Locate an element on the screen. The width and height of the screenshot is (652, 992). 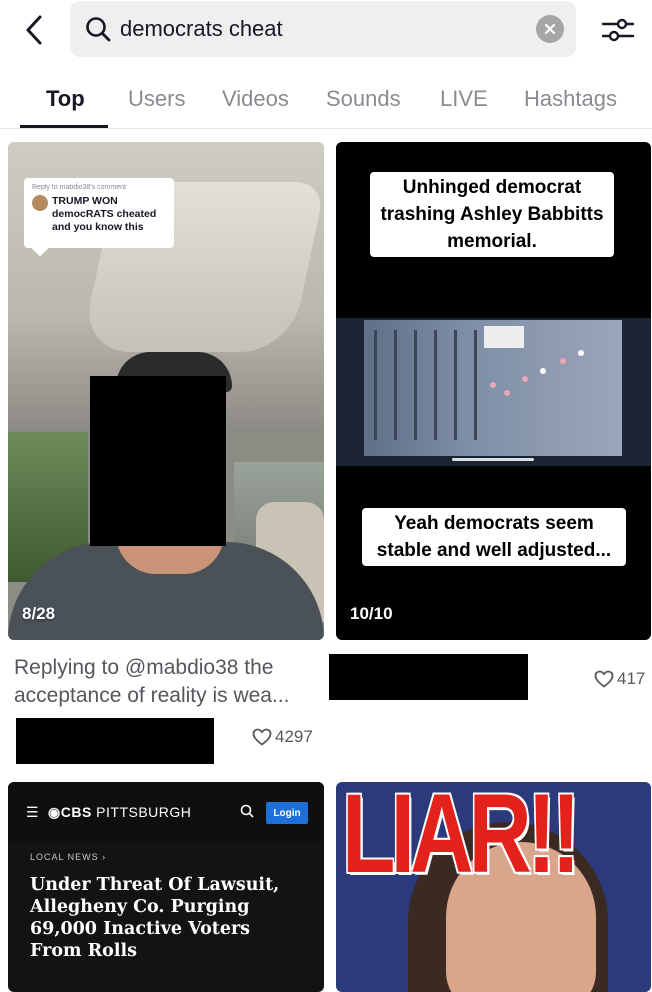
clear-search-button is located at coordinates (550, 29).